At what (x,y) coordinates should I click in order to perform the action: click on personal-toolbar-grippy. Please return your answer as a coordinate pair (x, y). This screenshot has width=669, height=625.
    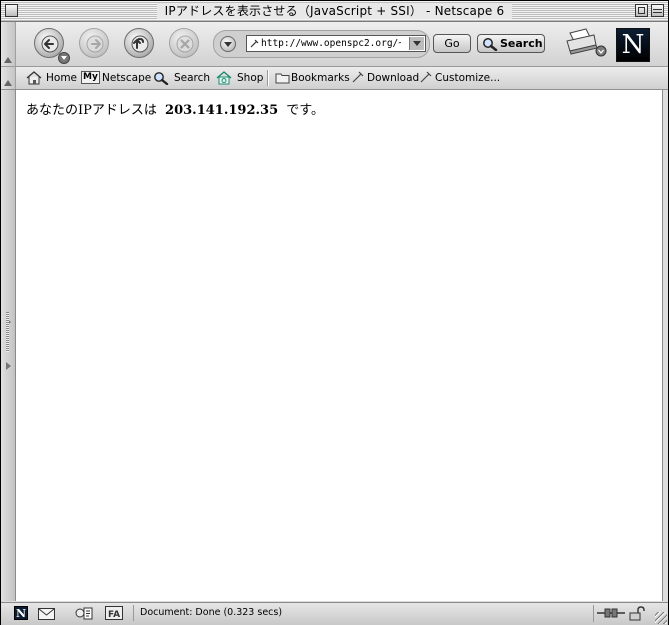
    Looking at the image, I should click on (8, 78).